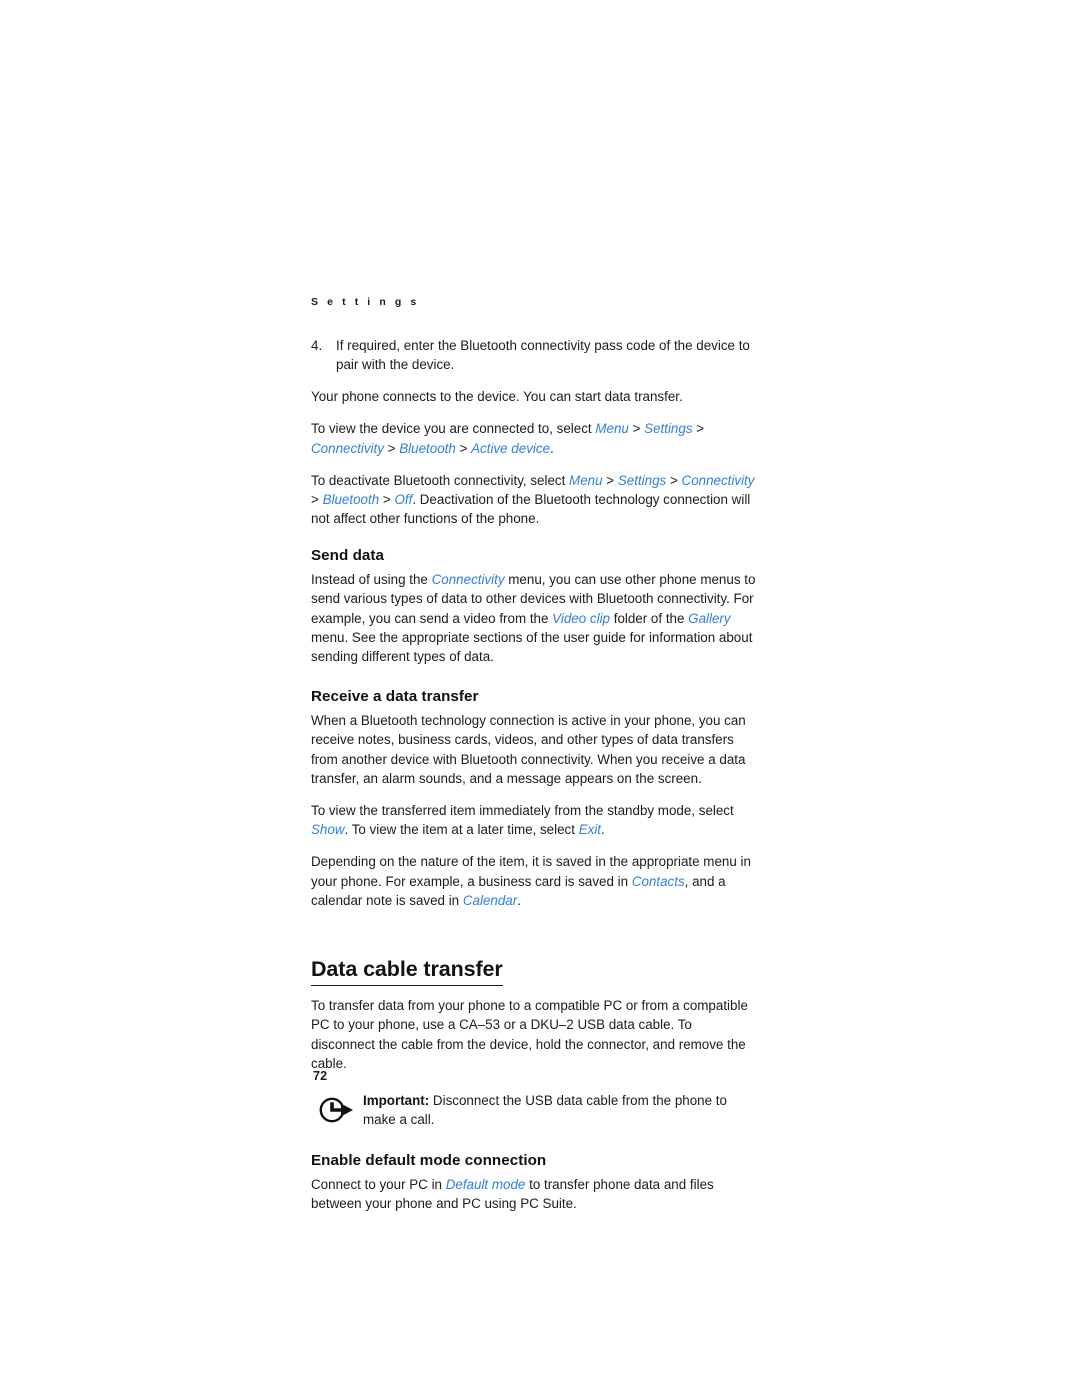  What do you see at coordinates (649, 618) in the screenshot?
I see `send-data-text-c: folder of the` at bounding box center [649, 618].